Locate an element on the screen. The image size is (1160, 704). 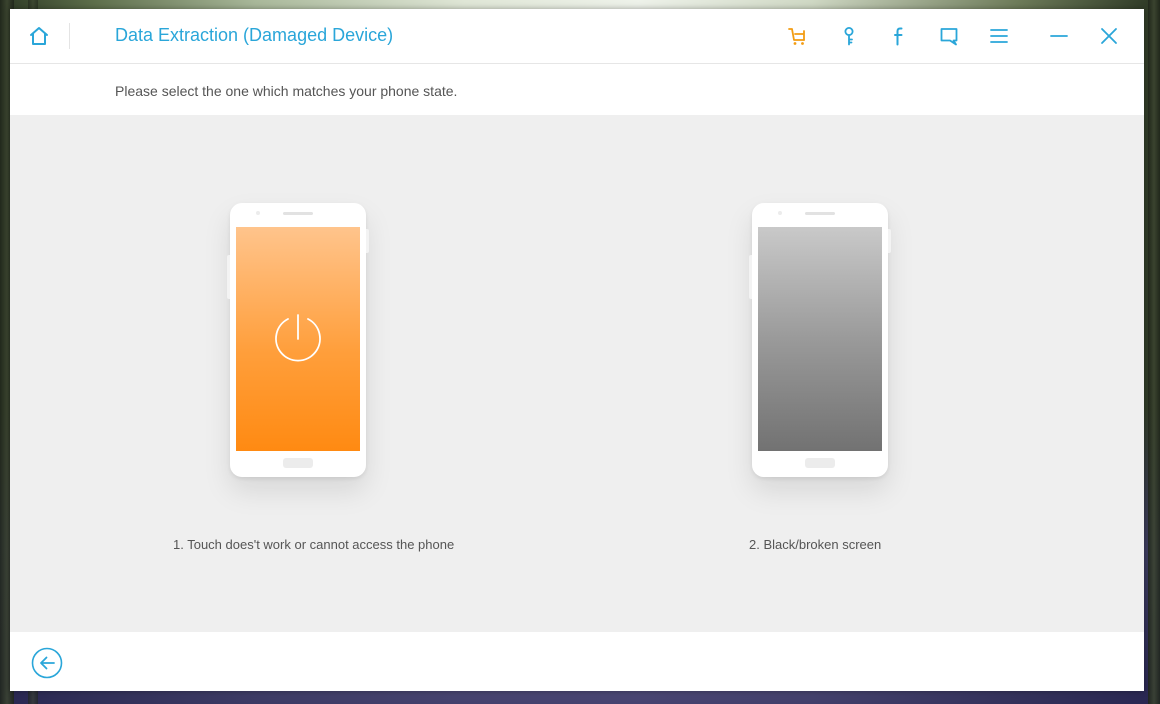
register-button is located at coordinates (849, 36).